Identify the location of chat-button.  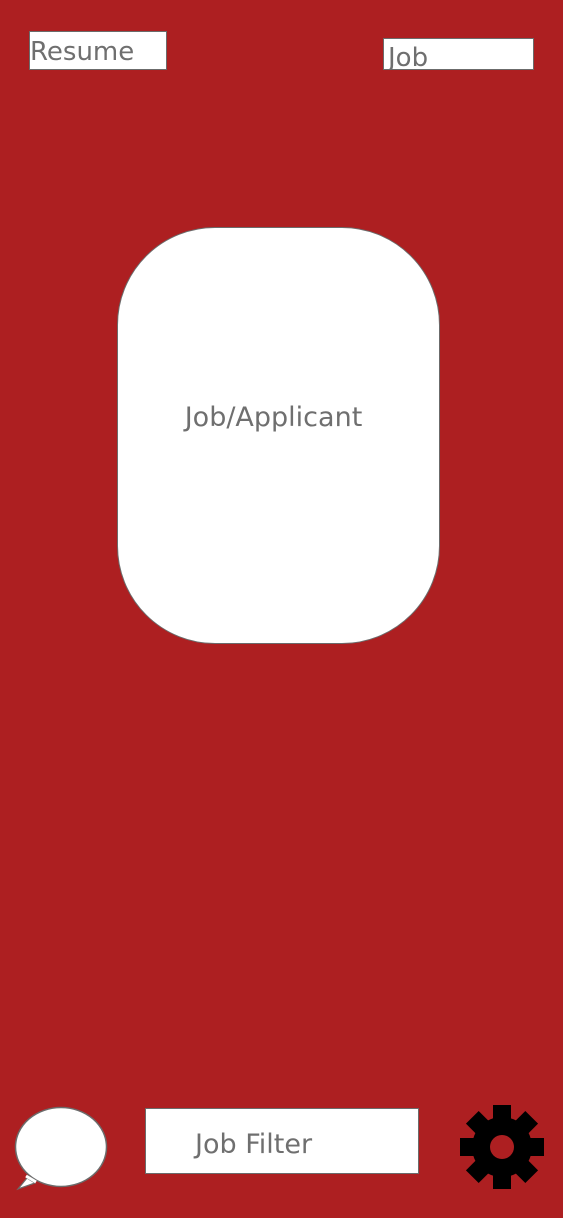
(62, 1149).